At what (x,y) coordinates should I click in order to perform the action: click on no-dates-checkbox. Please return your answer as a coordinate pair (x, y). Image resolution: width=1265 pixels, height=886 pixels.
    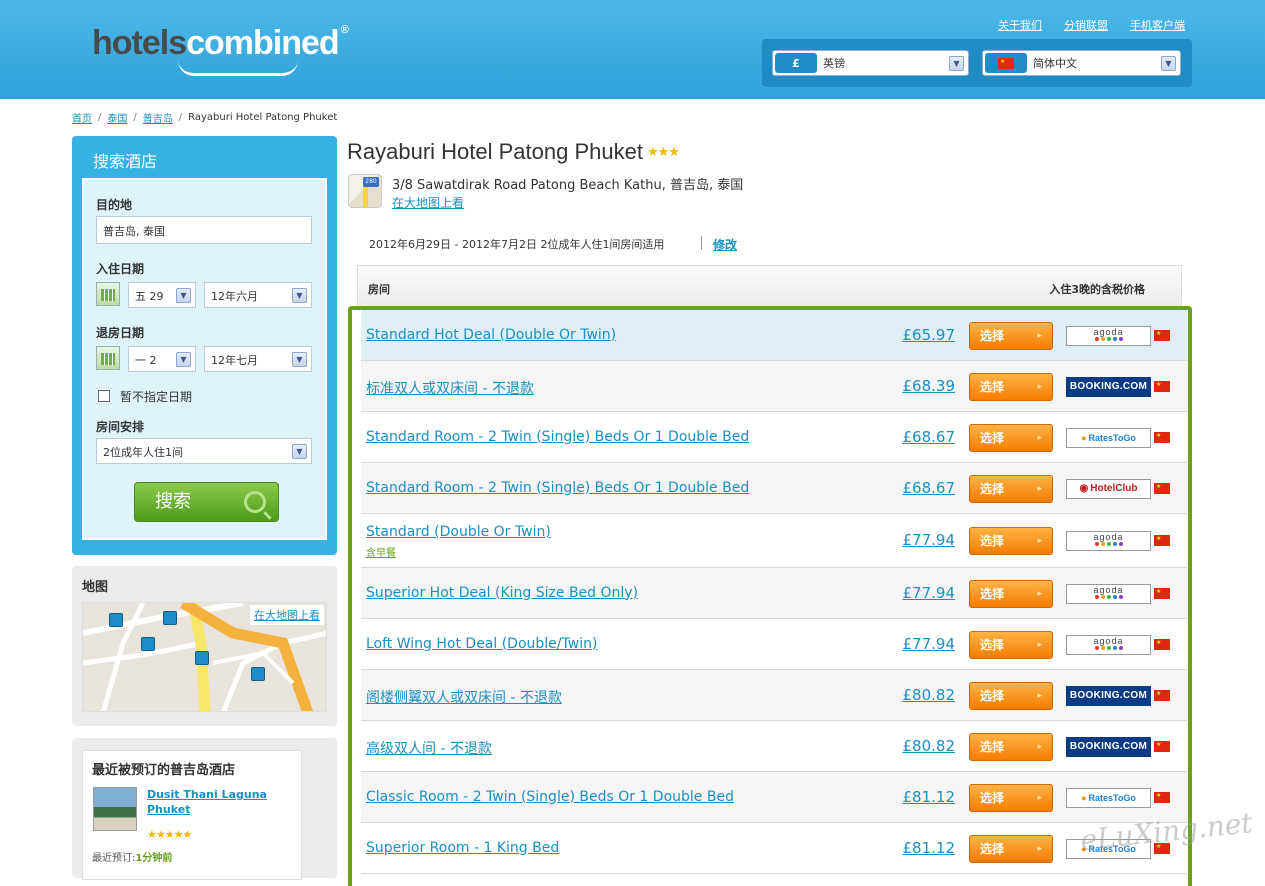
    Looking at the image, I should click on (104, 396).